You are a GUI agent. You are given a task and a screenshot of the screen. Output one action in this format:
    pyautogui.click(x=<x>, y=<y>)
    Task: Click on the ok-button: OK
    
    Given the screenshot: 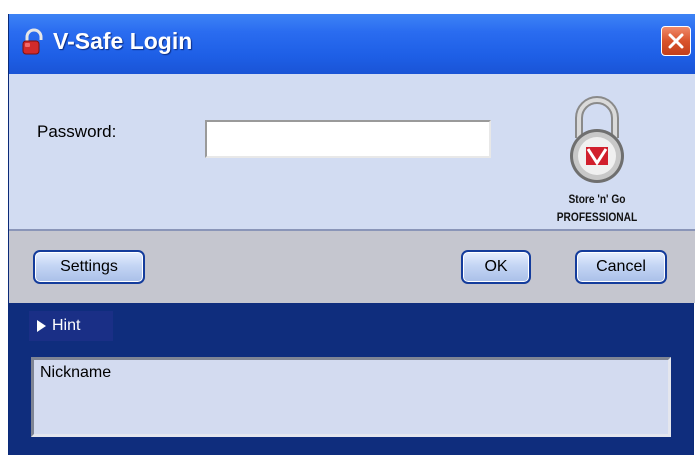 What is the action you would take?
    pyautogui.click(x=496, y=267)
    